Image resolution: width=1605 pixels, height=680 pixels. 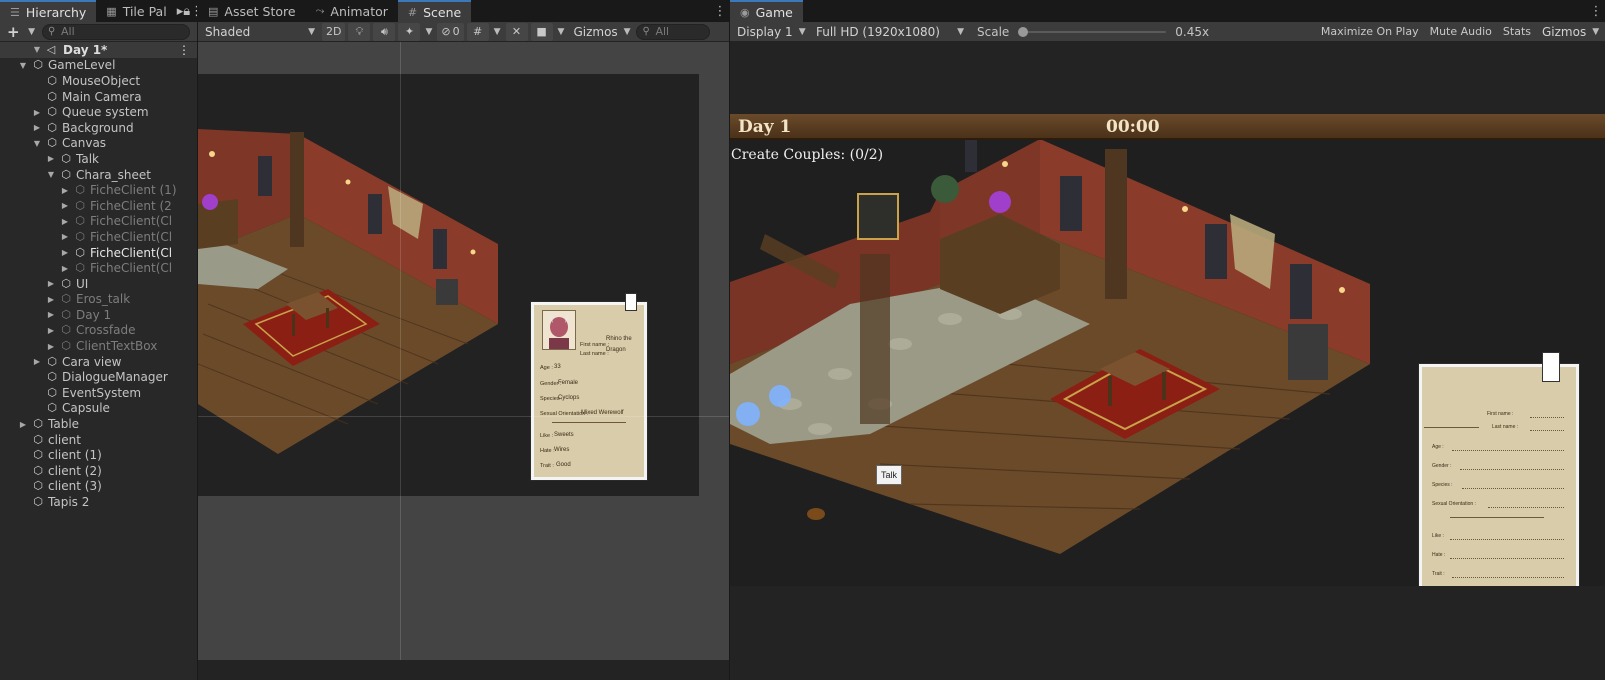 I want to click on lock-icon: 🔒︎, so click(x=186, y=11).